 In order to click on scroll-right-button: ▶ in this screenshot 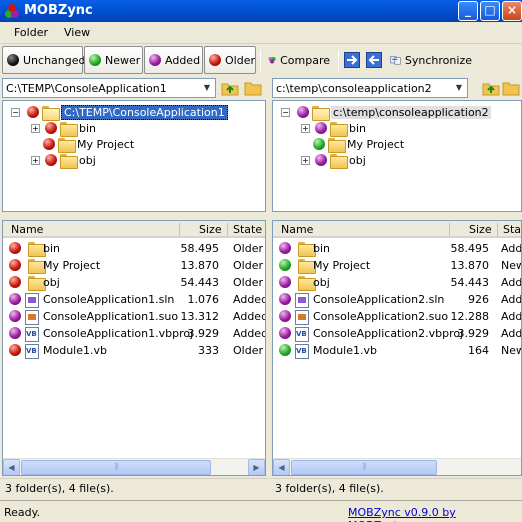, I will do `click(256, 467)`.